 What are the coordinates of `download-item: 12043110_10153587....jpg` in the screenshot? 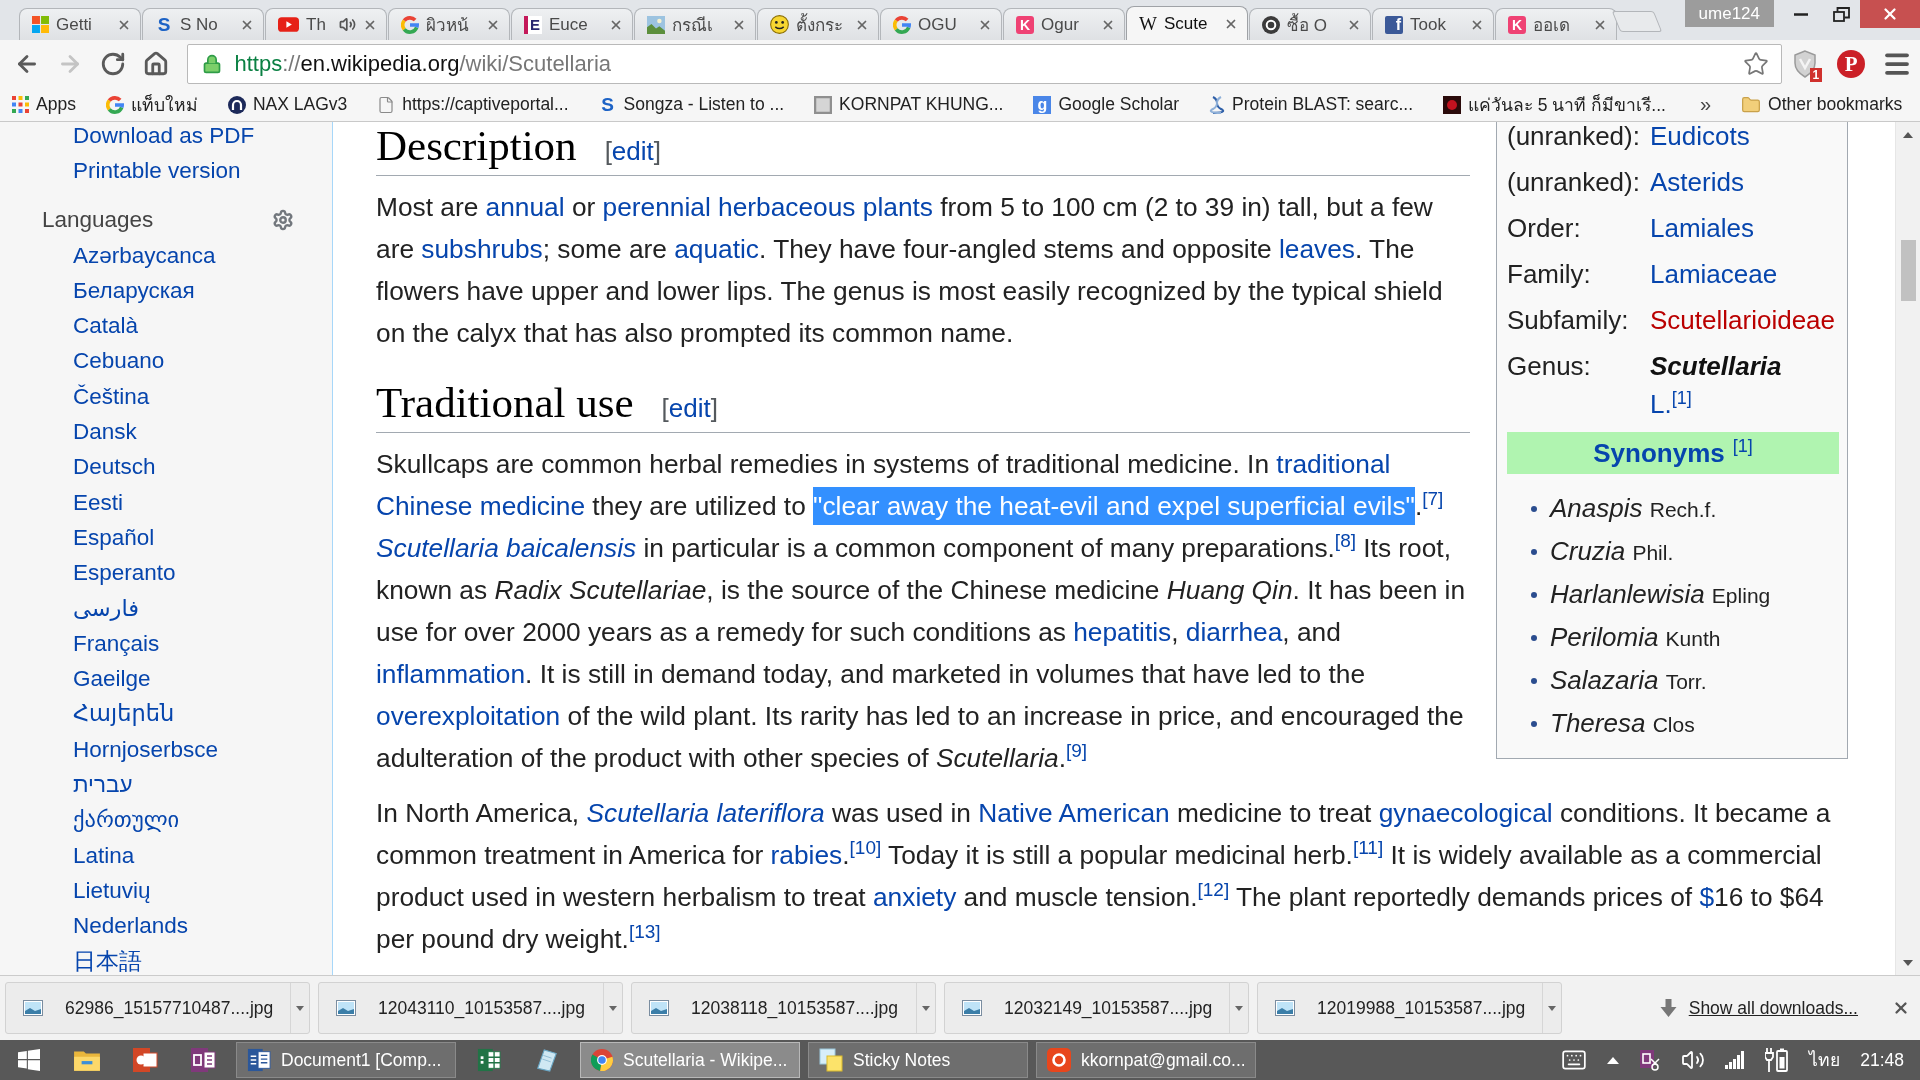 It's located at (470, 1008).